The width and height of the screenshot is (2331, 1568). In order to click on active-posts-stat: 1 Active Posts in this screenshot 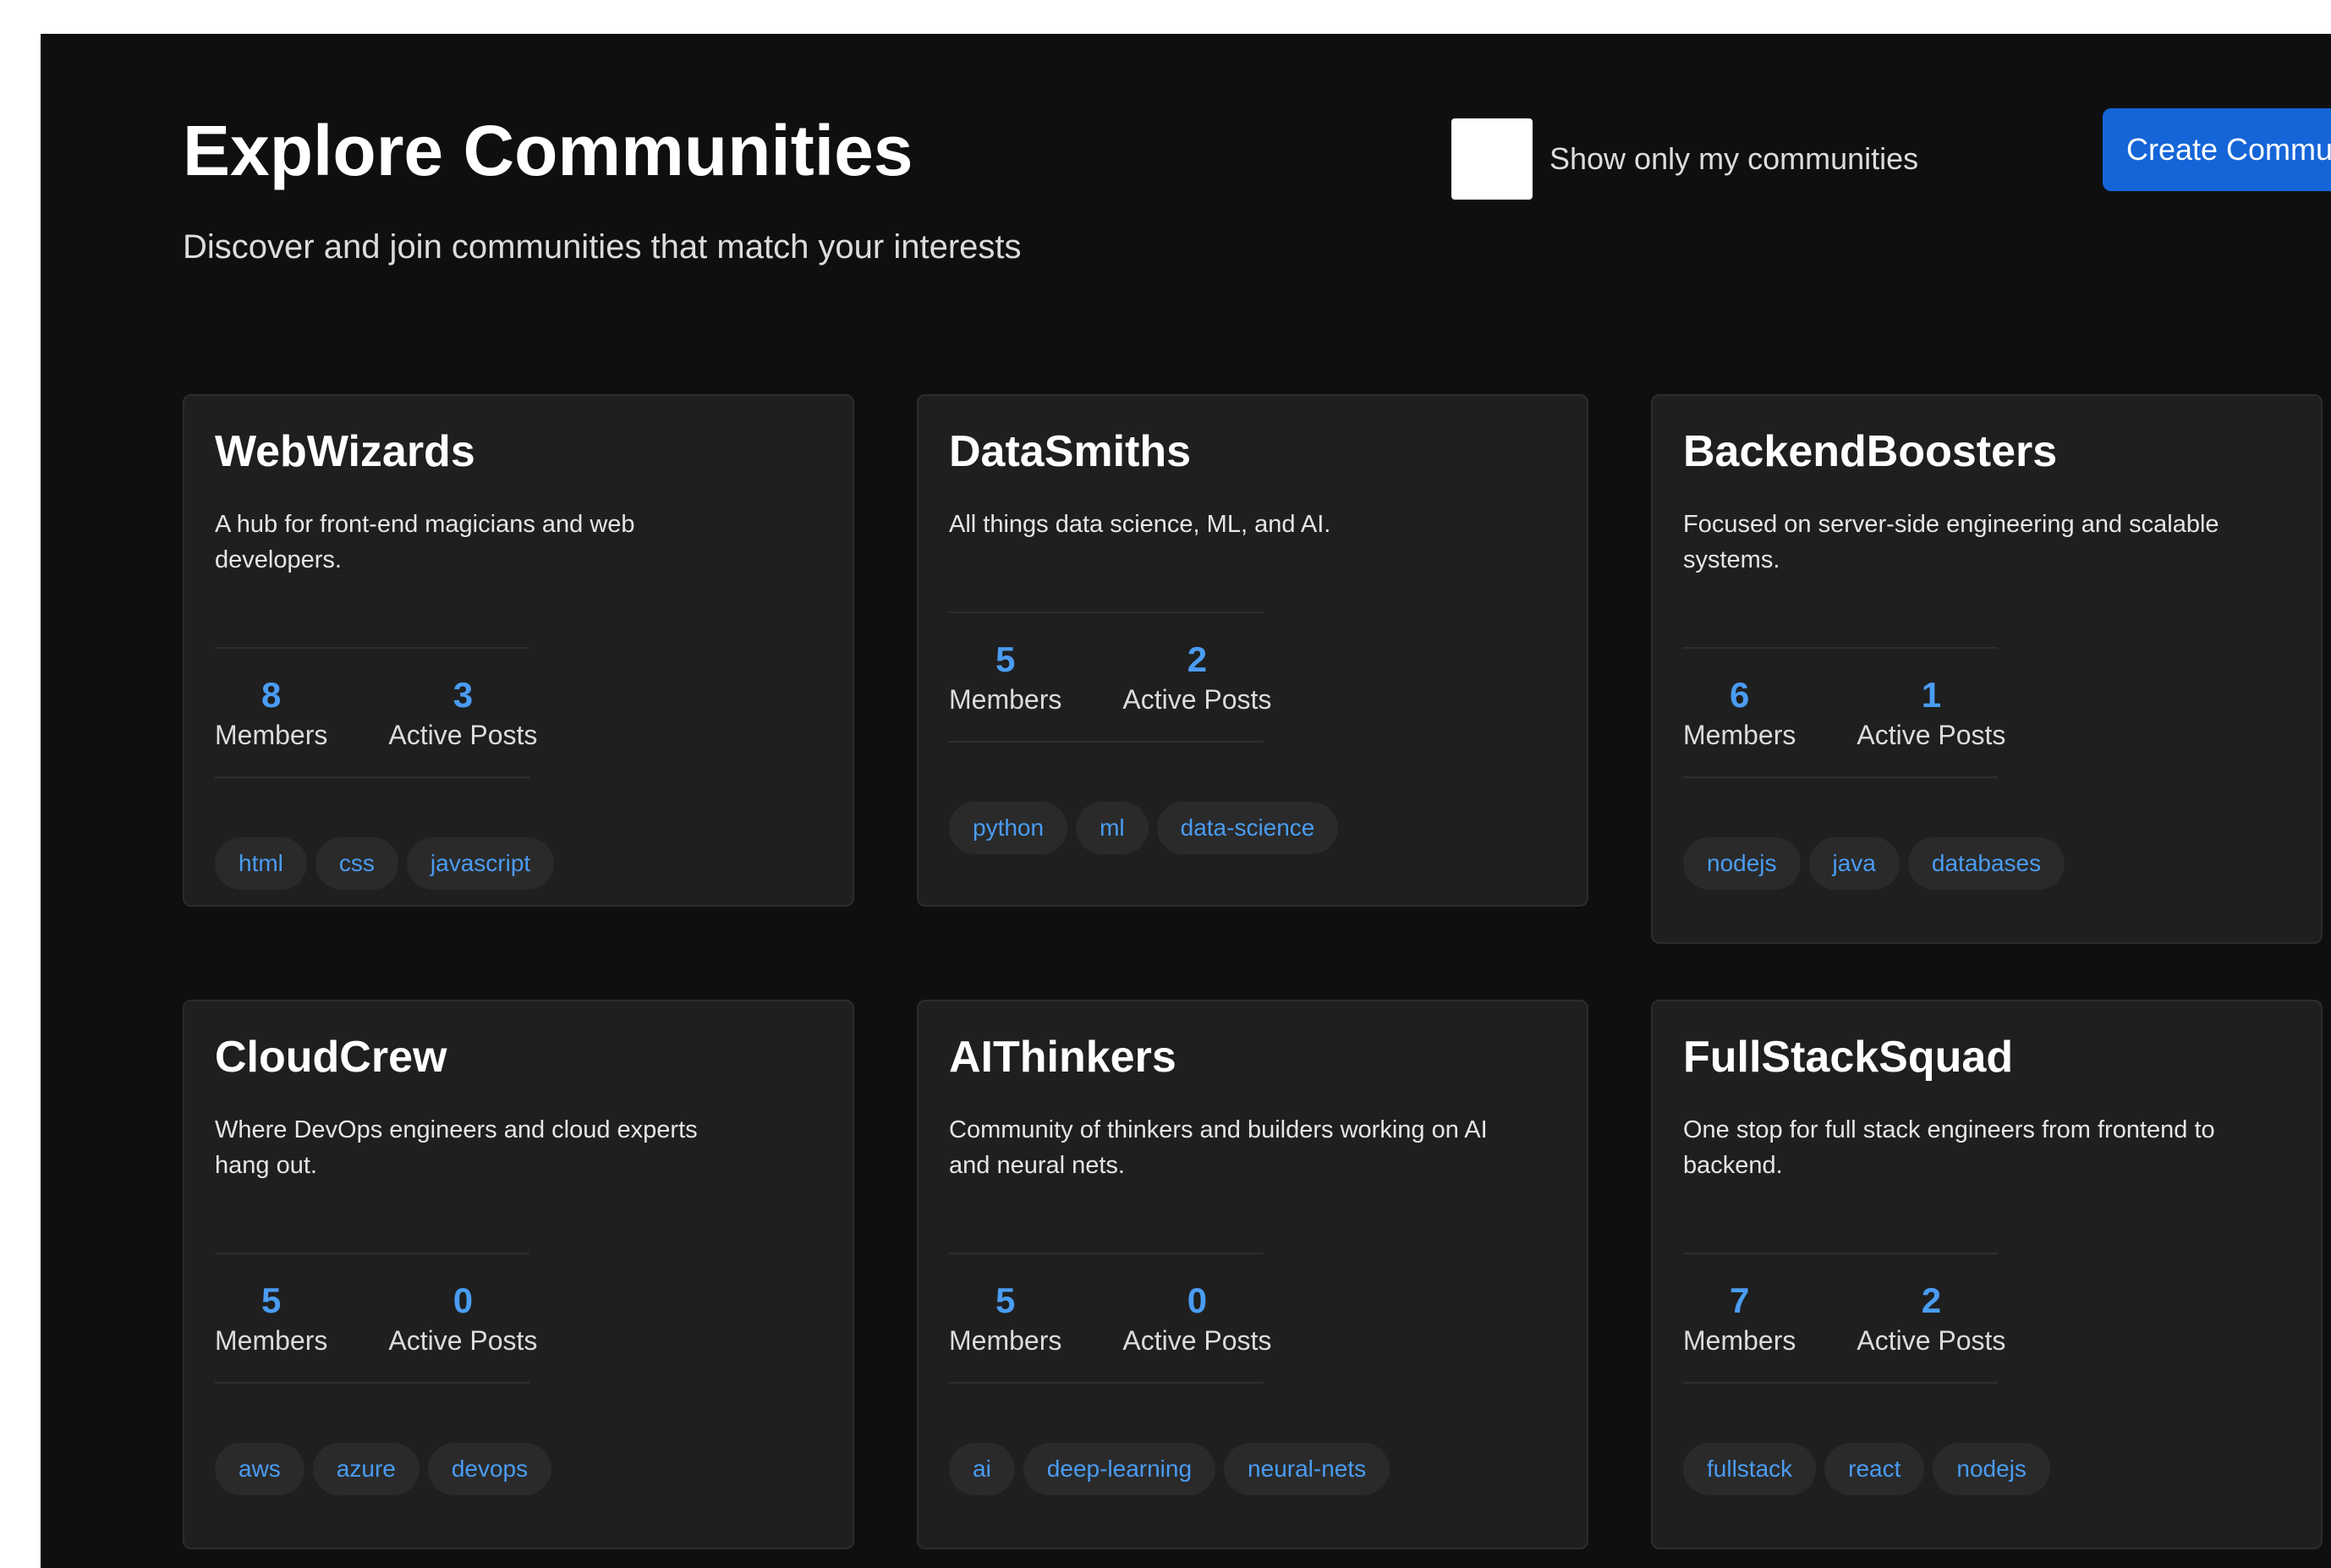, I will do `click(1931, 713)`.